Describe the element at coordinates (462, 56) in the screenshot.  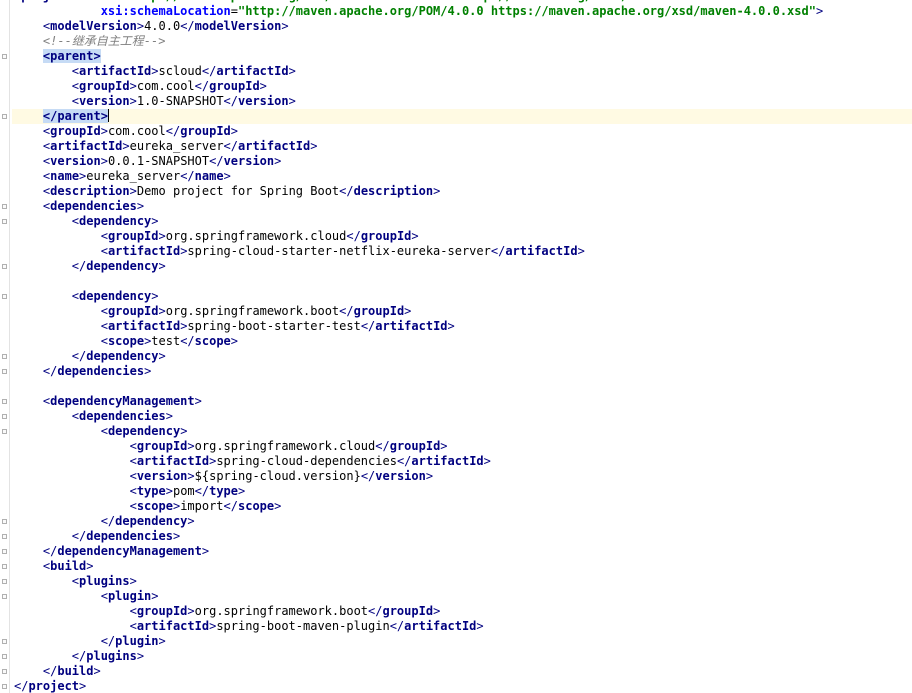
I see `code-line: <parent>` at that location.